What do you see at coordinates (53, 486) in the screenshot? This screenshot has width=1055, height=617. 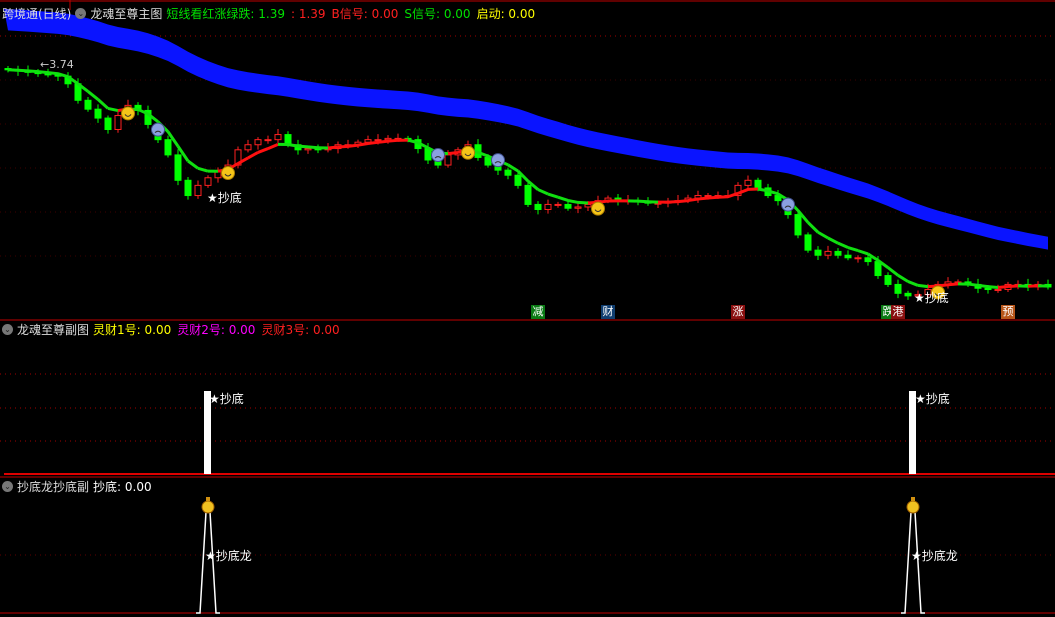 I see `sub2-indicator-name: 抄底龙抄底副` at bounding box center [53, 486].